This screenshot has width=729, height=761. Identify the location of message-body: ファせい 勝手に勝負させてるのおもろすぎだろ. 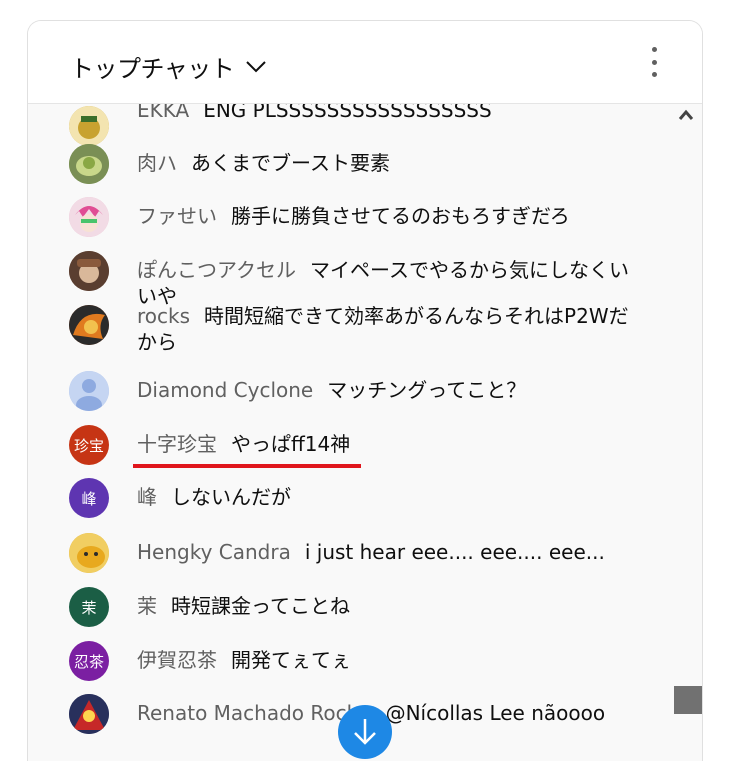
(387, 216).